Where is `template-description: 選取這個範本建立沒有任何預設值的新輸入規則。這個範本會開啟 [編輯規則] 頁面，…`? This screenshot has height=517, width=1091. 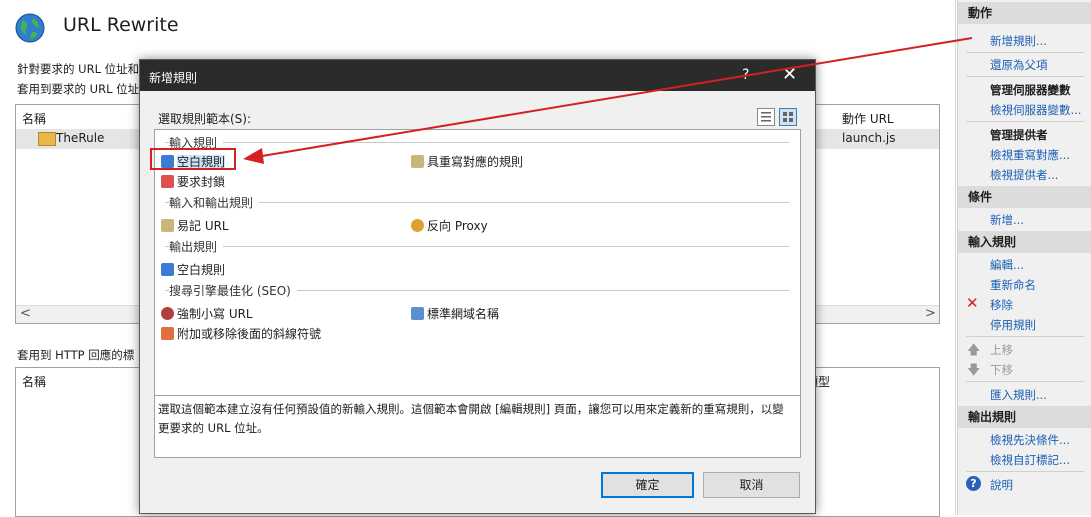
template-description: 選取這個範本建立沒有任何預設值的新輸入規則。這個範本會開啟 [編輯規則] 頁面，… is located at coordinates (471, 418).